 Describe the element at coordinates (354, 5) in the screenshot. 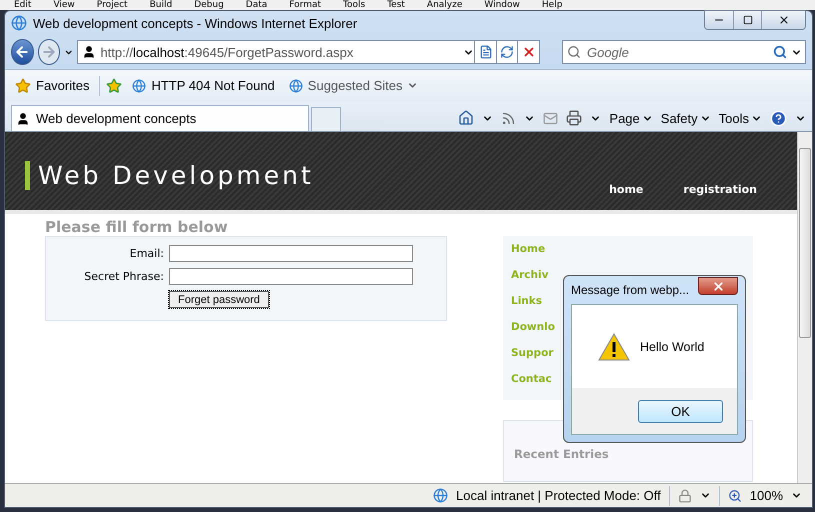

I see `menu-item: Tools` at that location.